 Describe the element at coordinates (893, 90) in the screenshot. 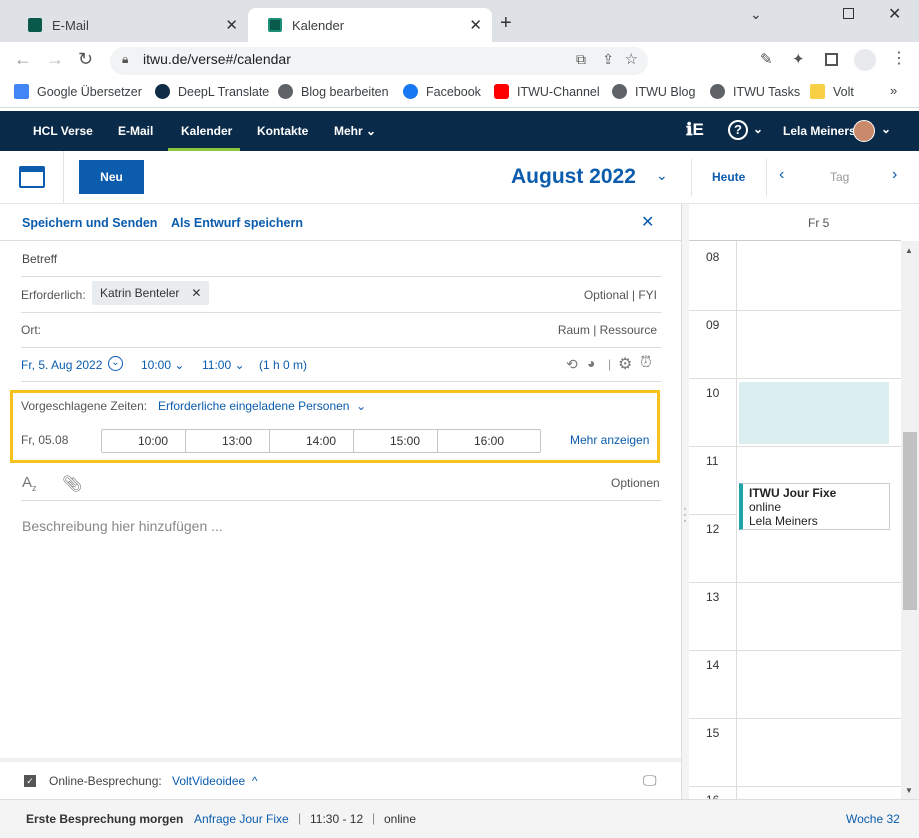

I see `more-bookmarks-icon: »` at that location.